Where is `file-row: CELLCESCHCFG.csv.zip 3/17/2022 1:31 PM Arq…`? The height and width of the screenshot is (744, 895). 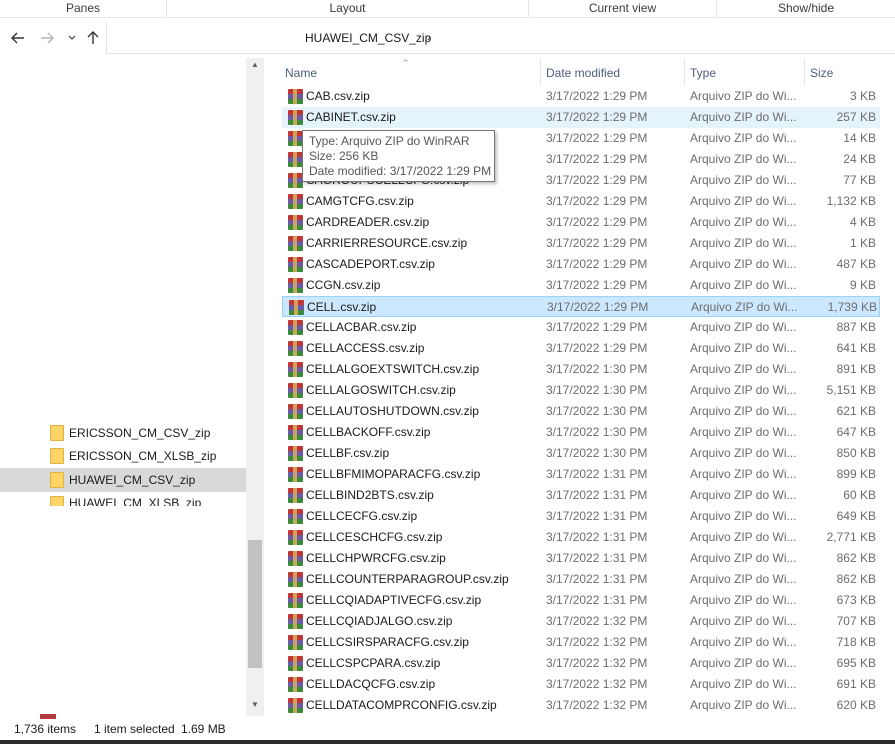
file-row: CELLCESCHCFG.csv.zip 3/17/2022 1:31 PM Arq… is located at coordinates (581, 537).